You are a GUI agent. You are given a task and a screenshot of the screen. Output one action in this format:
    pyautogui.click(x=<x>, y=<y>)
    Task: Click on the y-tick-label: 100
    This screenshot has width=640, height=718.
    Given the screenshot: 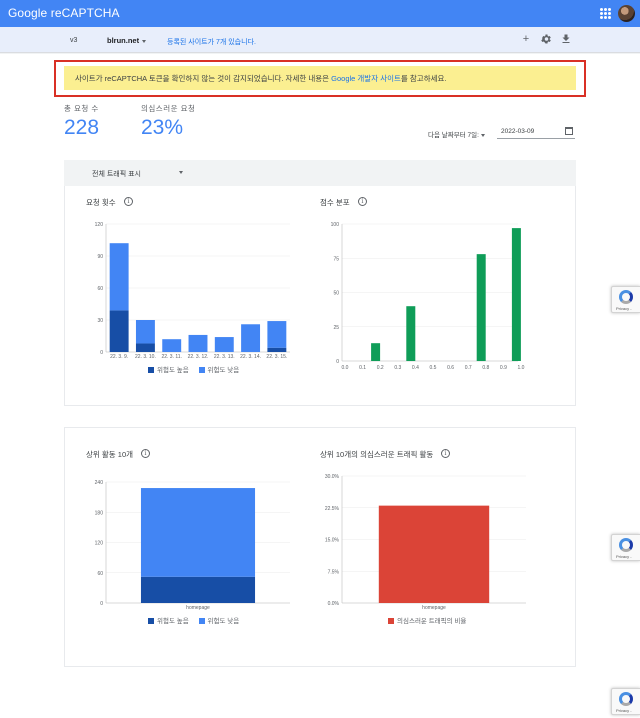 What is the action you would take?
    pyautogui.click(x=335, y=225)
    